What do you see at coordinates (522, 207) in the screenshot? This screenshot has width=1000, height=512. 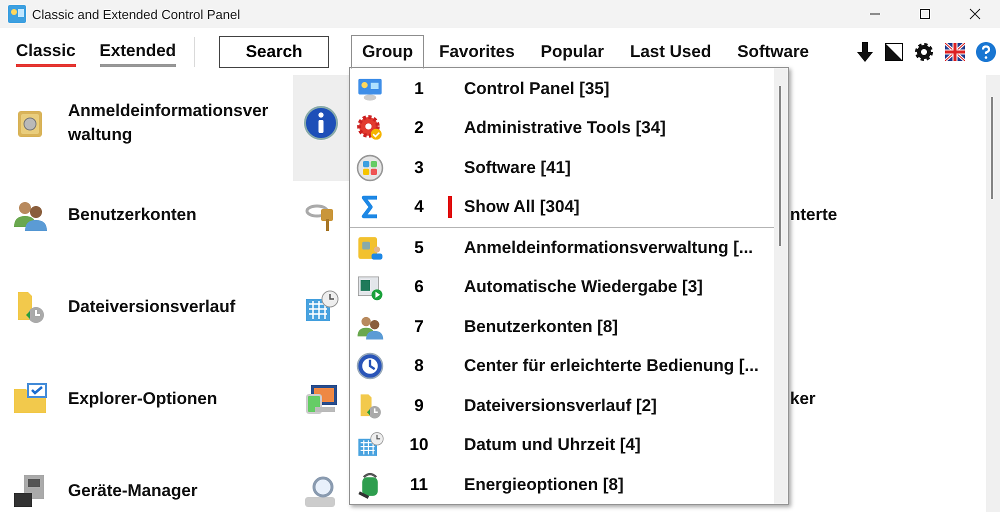 I see `item-label: Show All [304]` at bounding box center [522, 207].